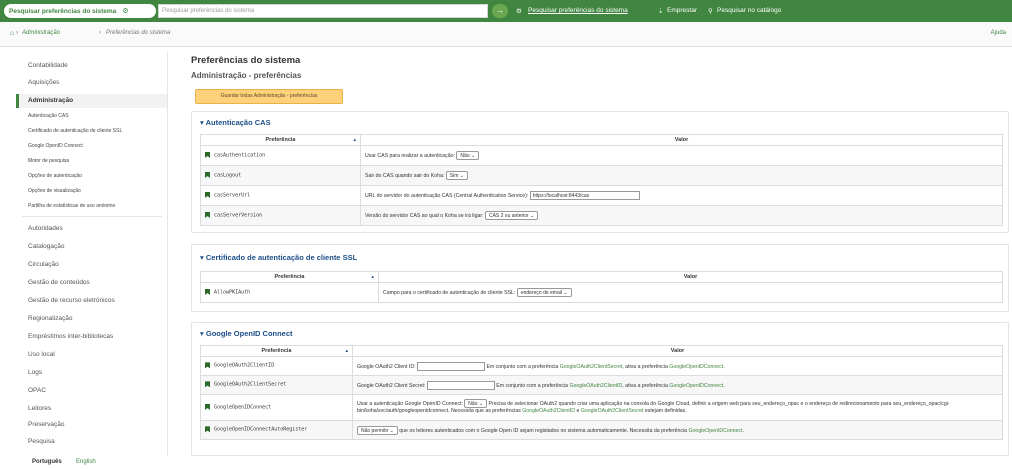  I want to click on pref-select-value: Não, so click(473, 404).